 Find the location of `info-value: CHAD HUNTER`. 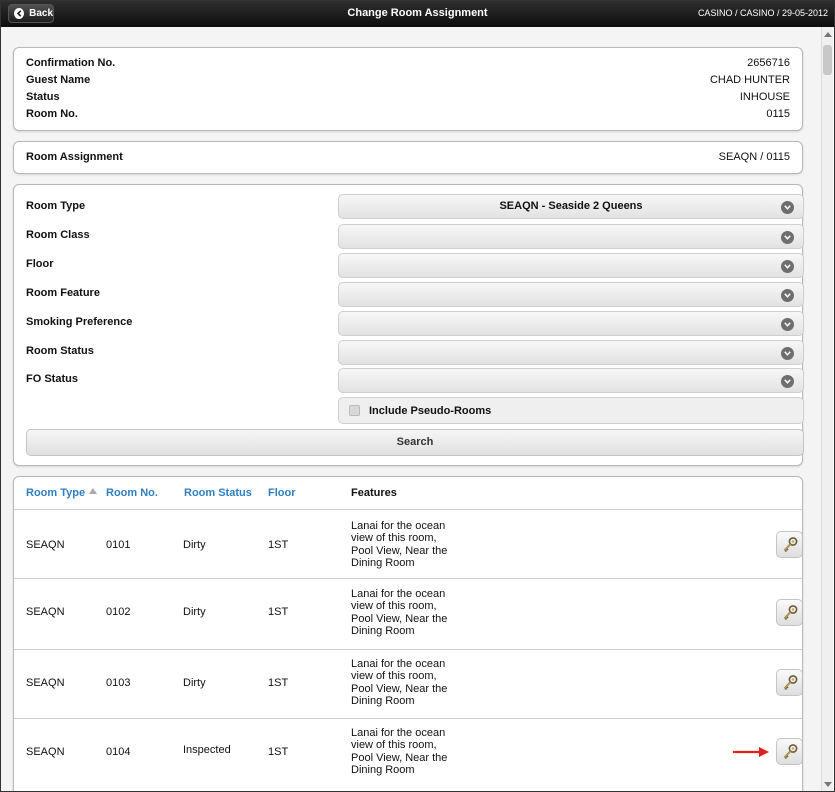

info-value: CHAD HUNTER is located at coordinates (749, 80).